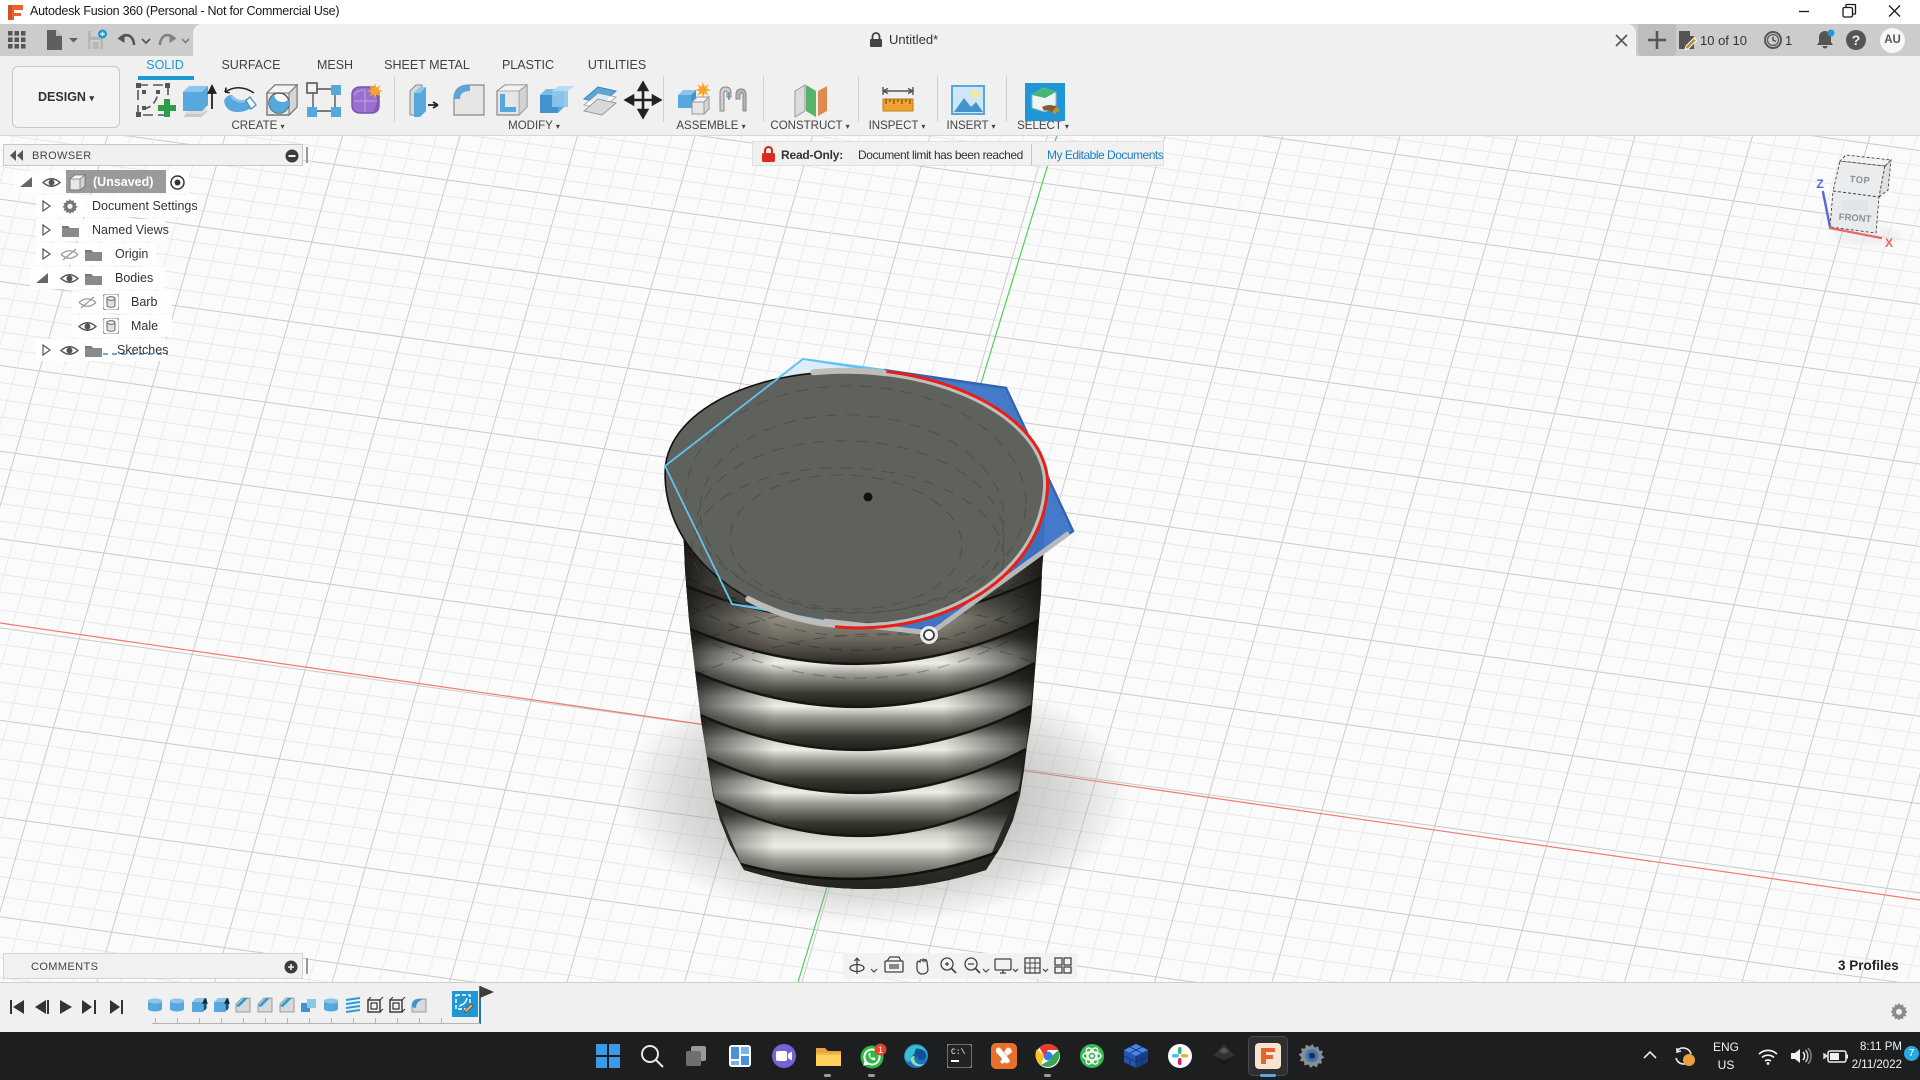 The width and height of the screenshot is (1920, 1080). What do you see at coordinates (880, 1050) in the screenshot?
I see `svg-text: 1` at bounding box center [880, 1050].